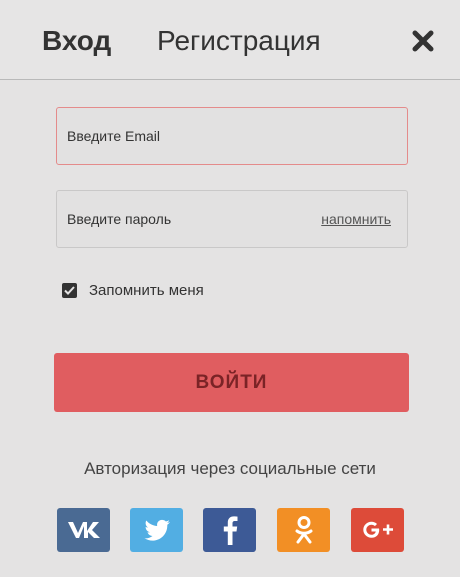 The height and width of the screenshot is (577, 460). What do you see at coordinates (146, 290) in the screenshot?
I see `remember-me-label: Запомнить меня` at bounding box center [146, 290].